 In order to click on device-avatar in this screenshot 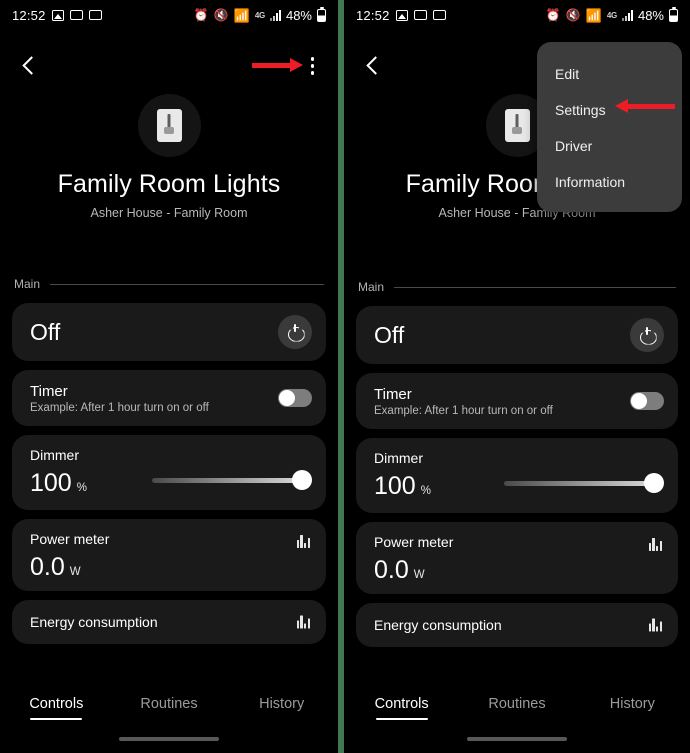, I will do `click(169, 125)`.